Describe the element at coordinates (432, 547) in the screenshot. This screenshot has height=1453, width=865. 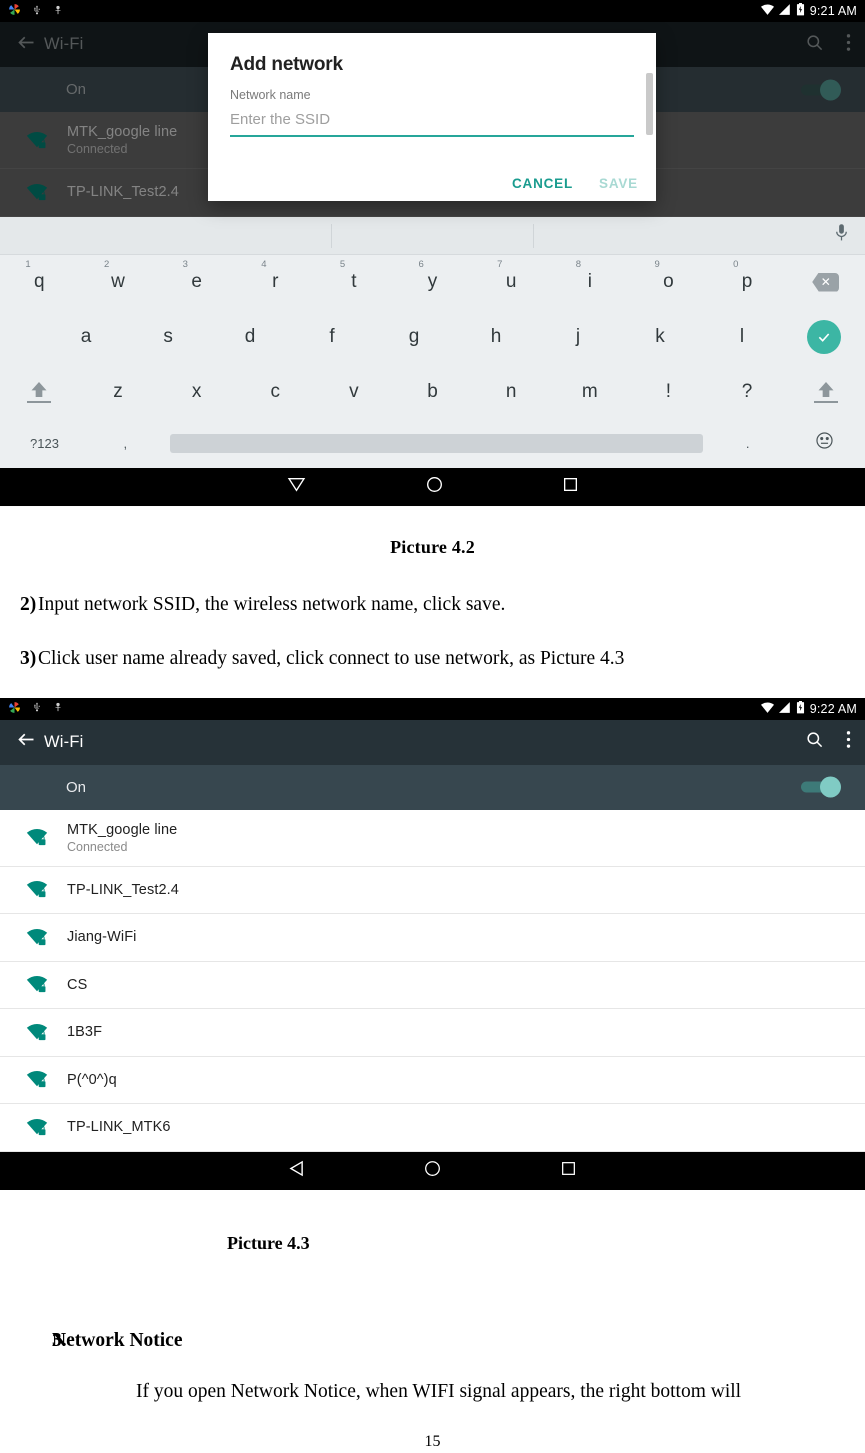
I see `figure-caption-42: Picture 4.2` at that location.